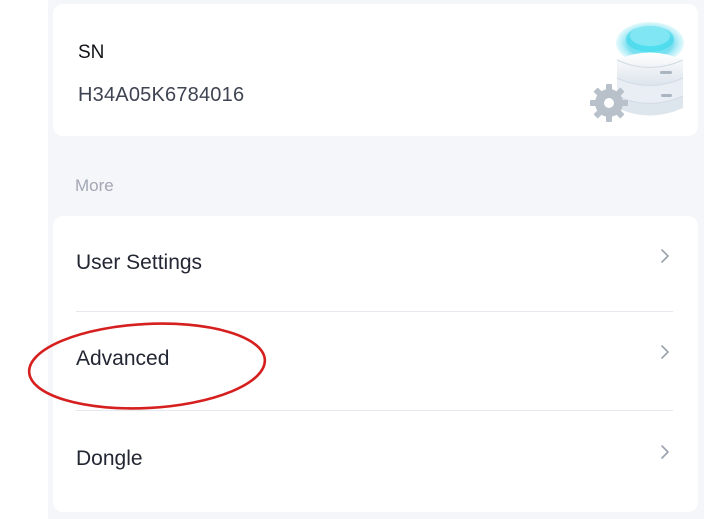 Image resolution: width=704 pixels, height=519 pixels. I want to click on user-settings-label: User Settings, so click(139, 262).